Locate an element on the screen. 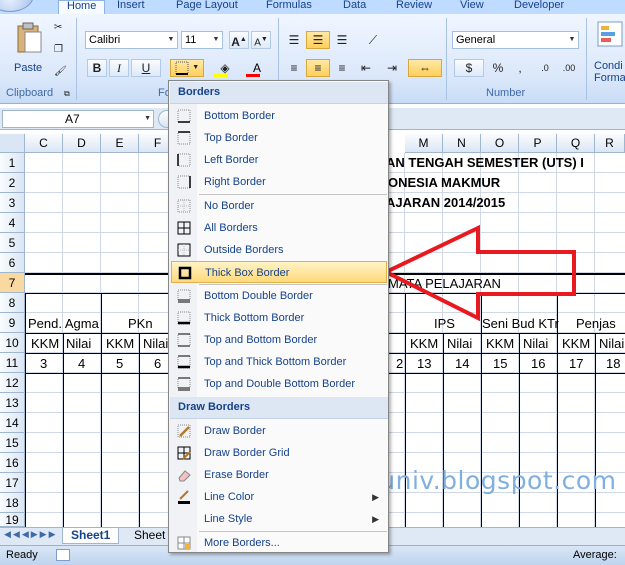  column-header-m: M is located at coordinates (424, 143).